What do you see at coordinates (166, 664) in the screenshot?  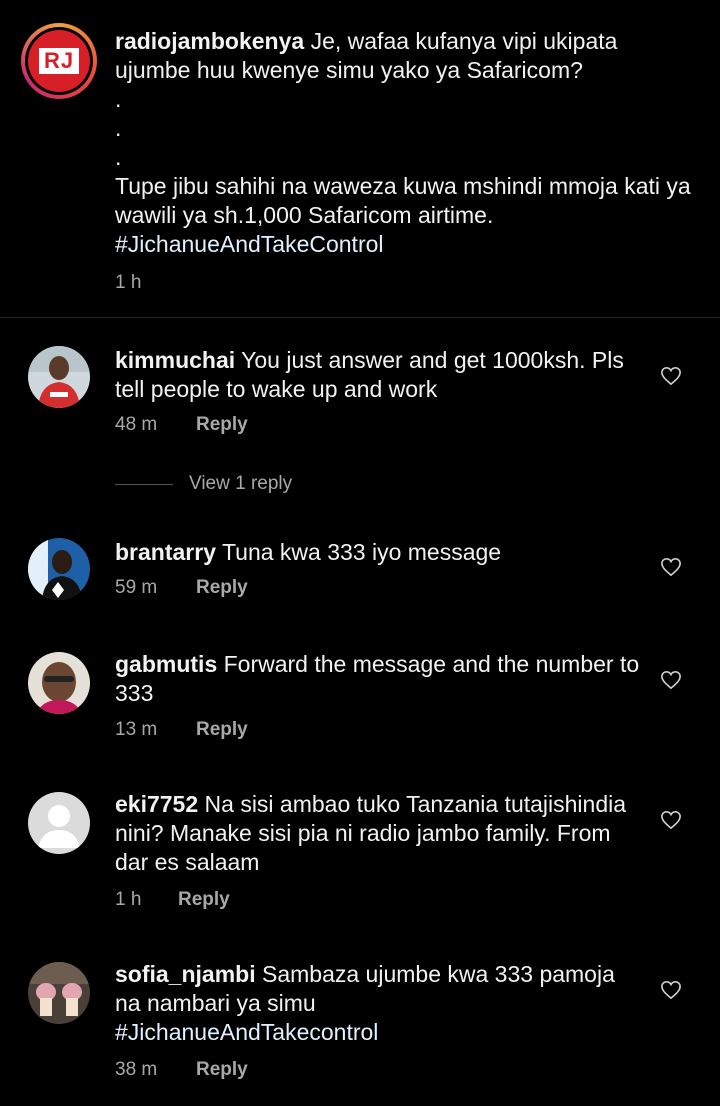 I see `comment-username: gabmutis` at bounding box center [166, 664].